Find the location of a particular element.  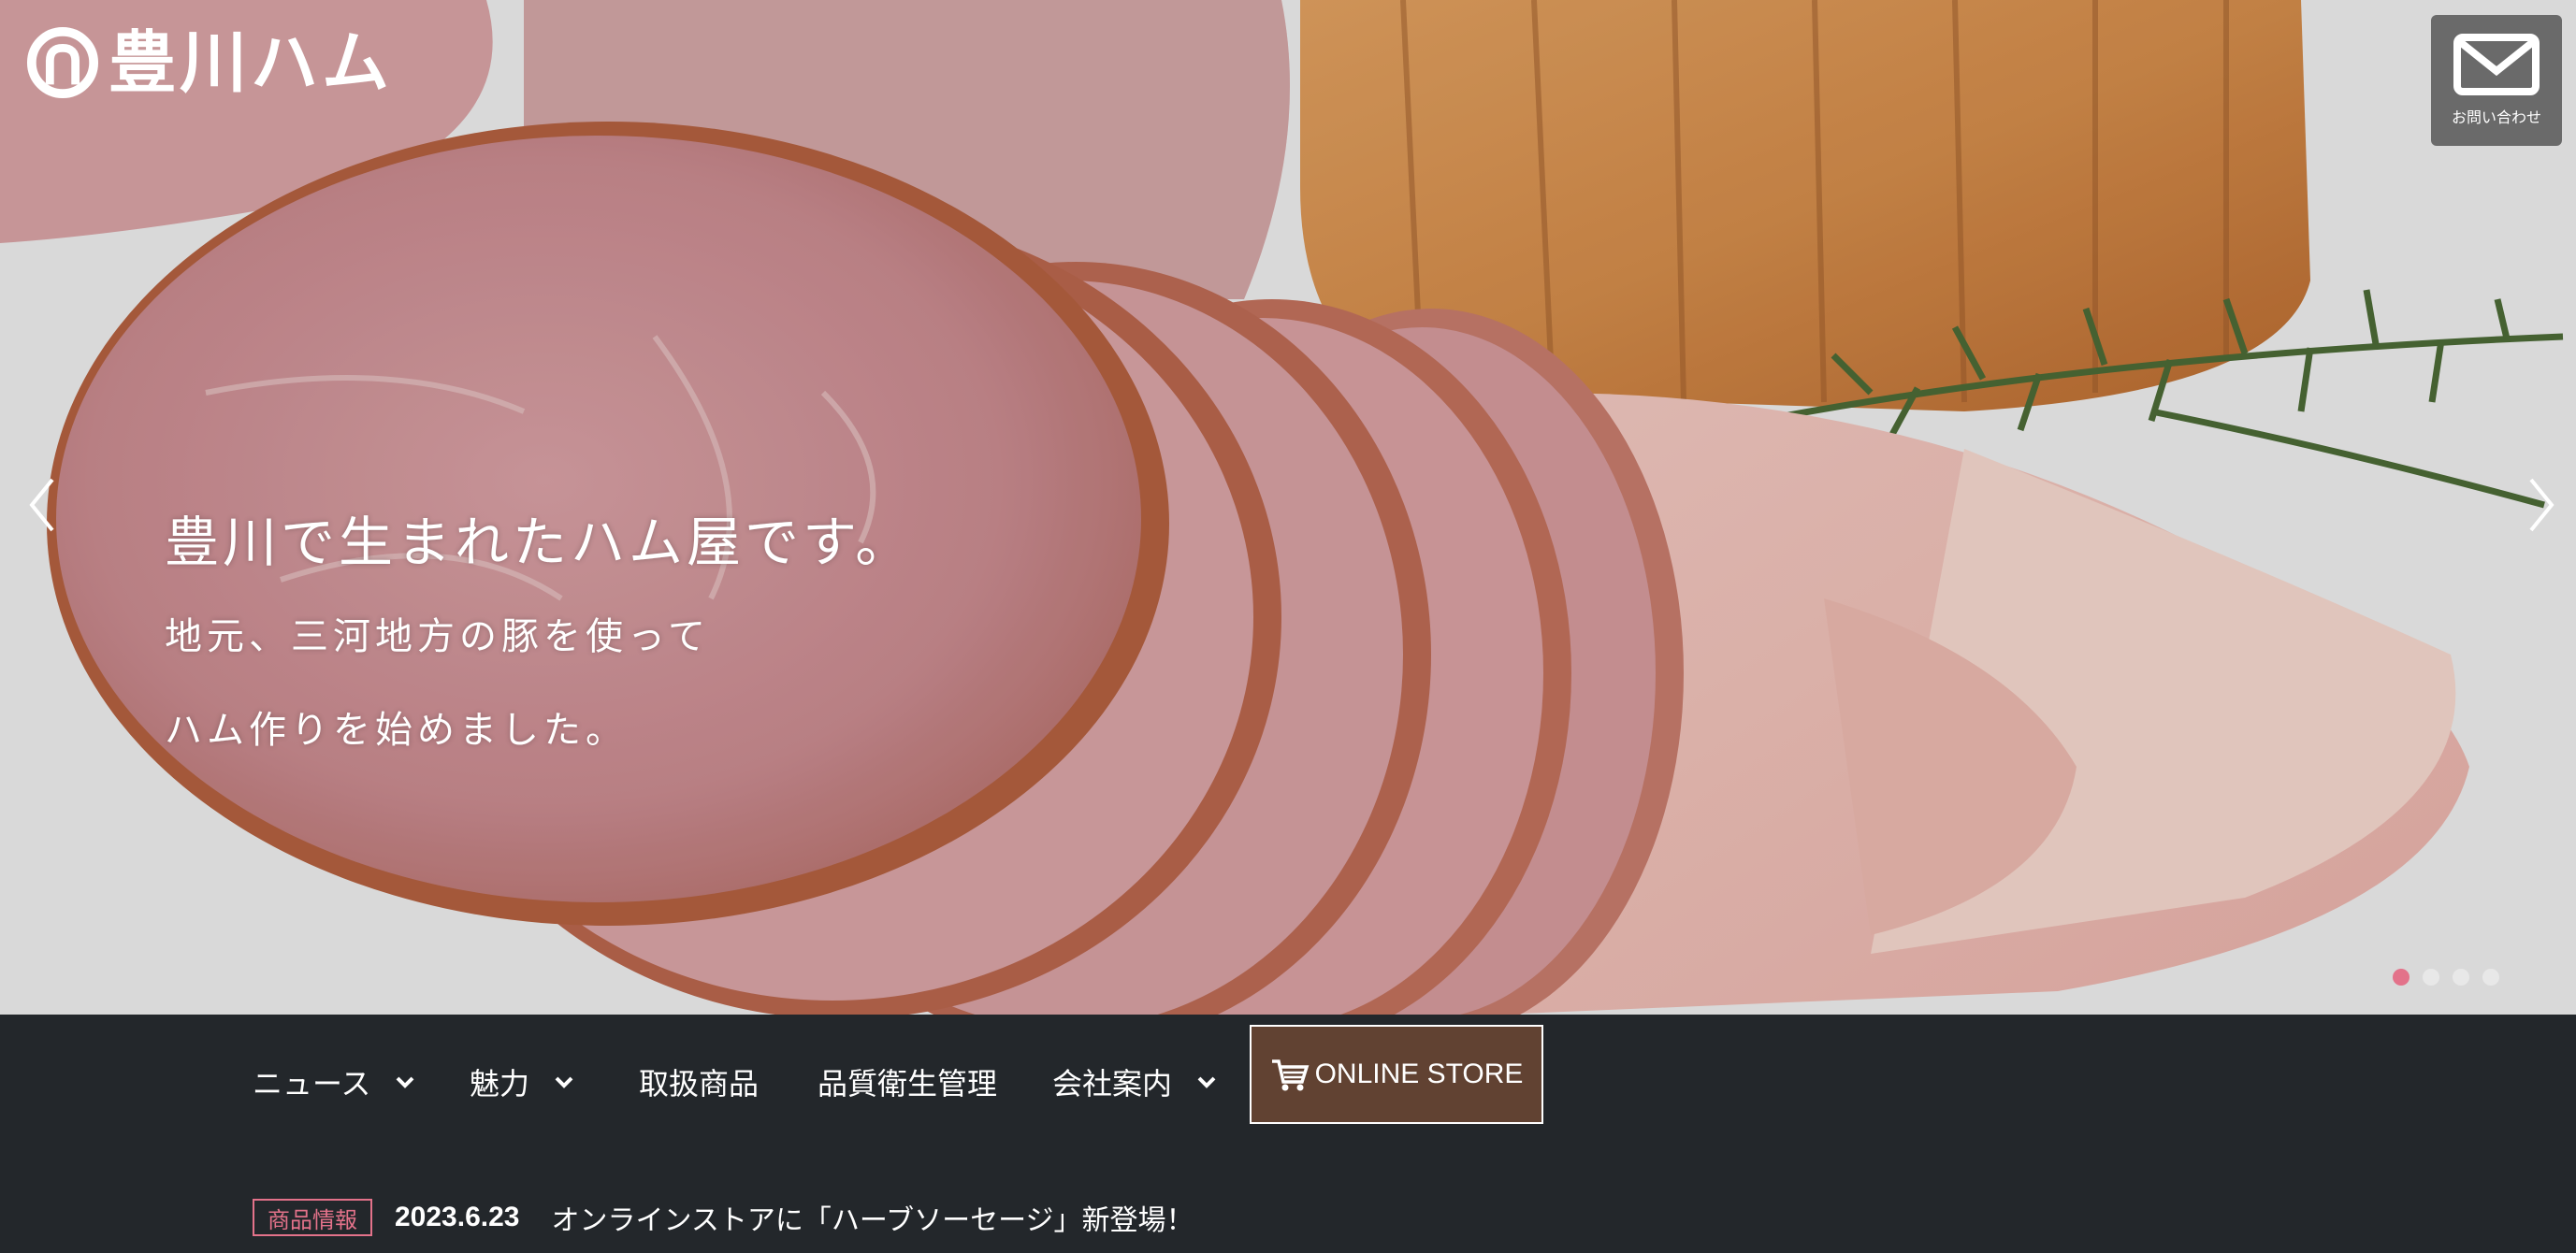

hero-subtitle-line1: 地元、三河地方の豚を使って is located at coordinates (437, 636).